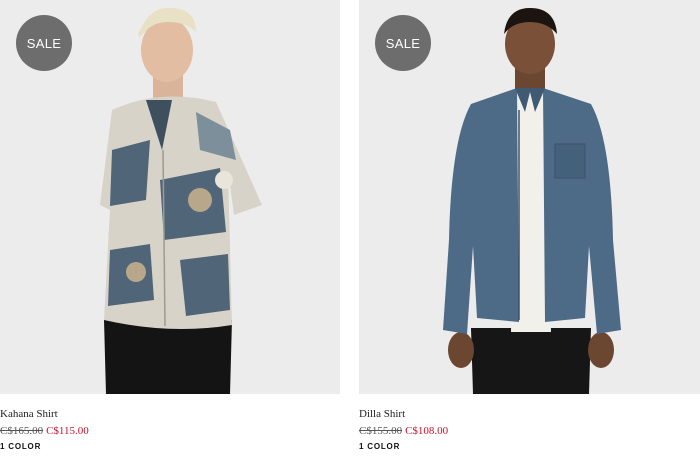  Describe the element at coordinates (67, 431) in the screenshot. I see `sale-price: C$115.00` at that location.